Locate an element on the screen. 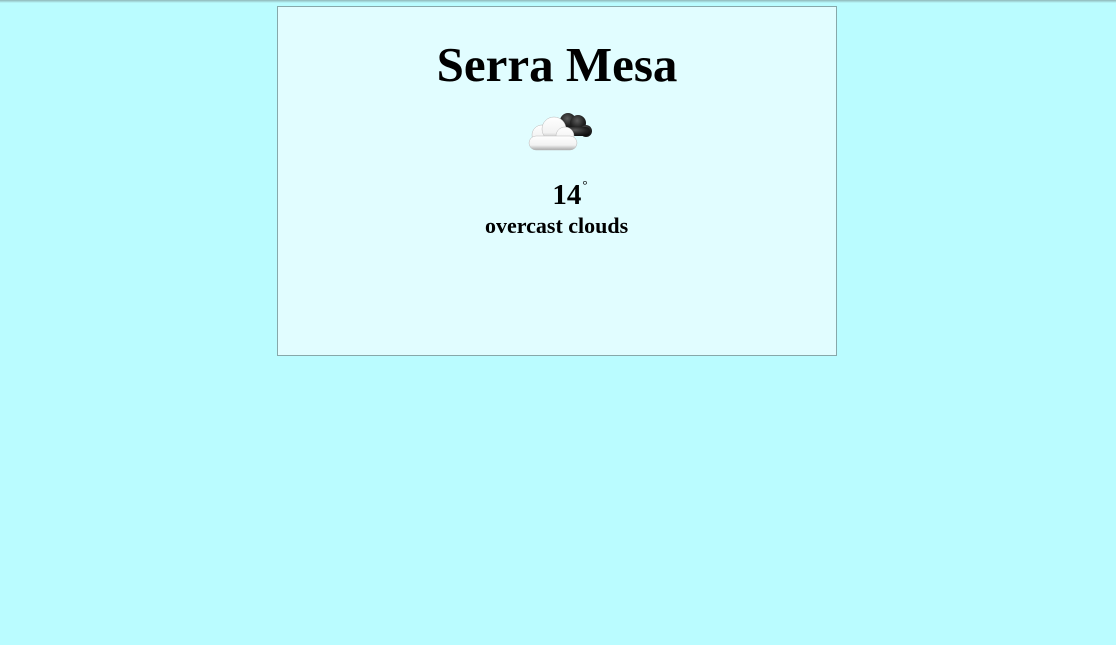 The width and height of the screenshot is (1116, 645). overcast-clouds-icon is located at coordinates (560, 130).